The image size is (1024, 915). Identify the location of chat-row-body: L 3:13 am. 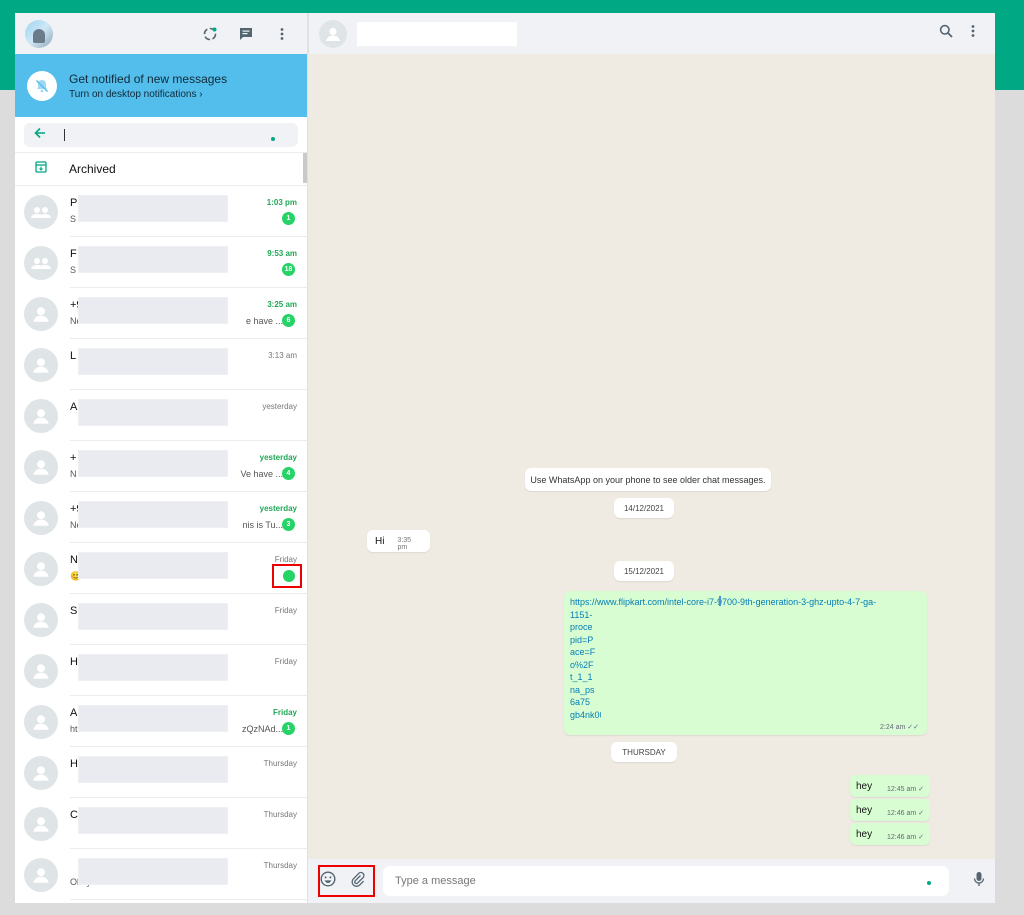
(188, 364).